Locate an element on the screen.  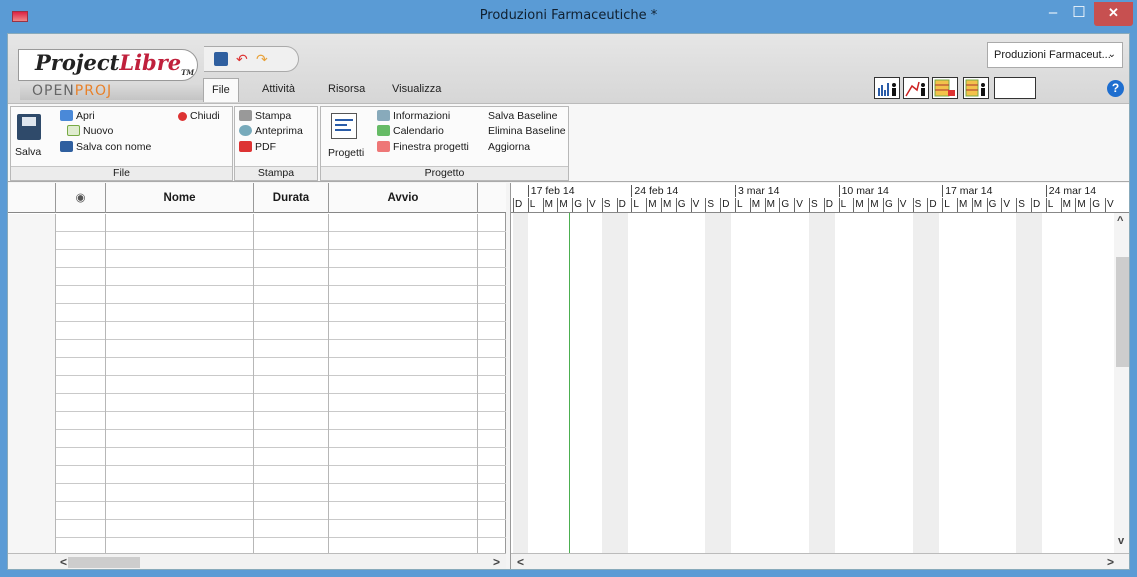
redo-icon: ↷ is located at coordinates (263, 59).